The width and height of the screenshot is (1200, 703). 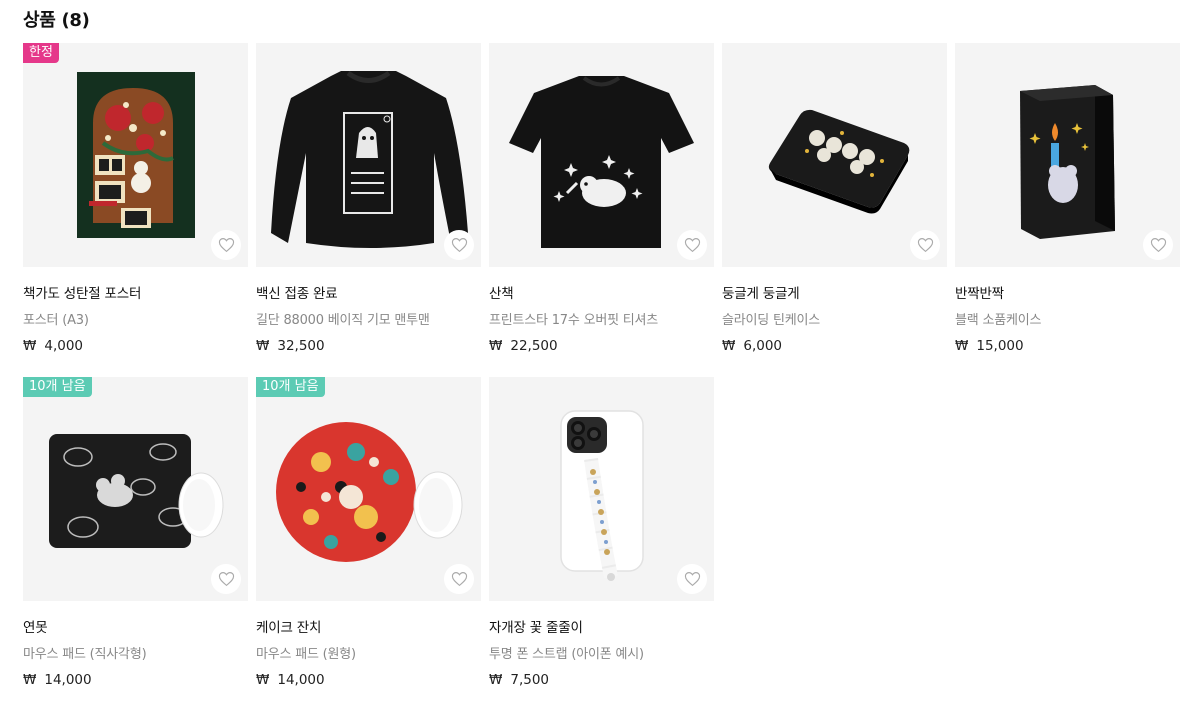 What do you see at coordinates (534, 346) in the screenshot?
I see `price-value: 22,500` at bounding box center [534, 346].